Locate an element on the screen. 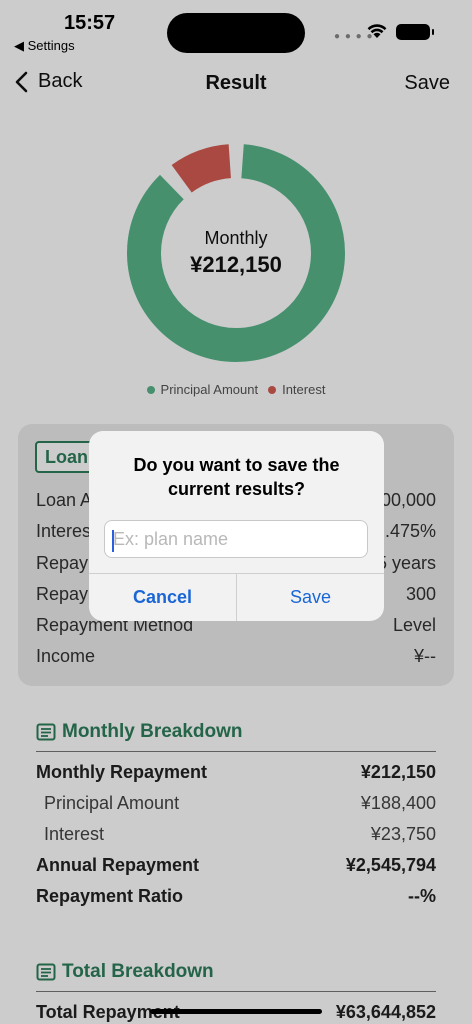  dialog-cancel-button: Cancel is located at coordinates (162, 597).